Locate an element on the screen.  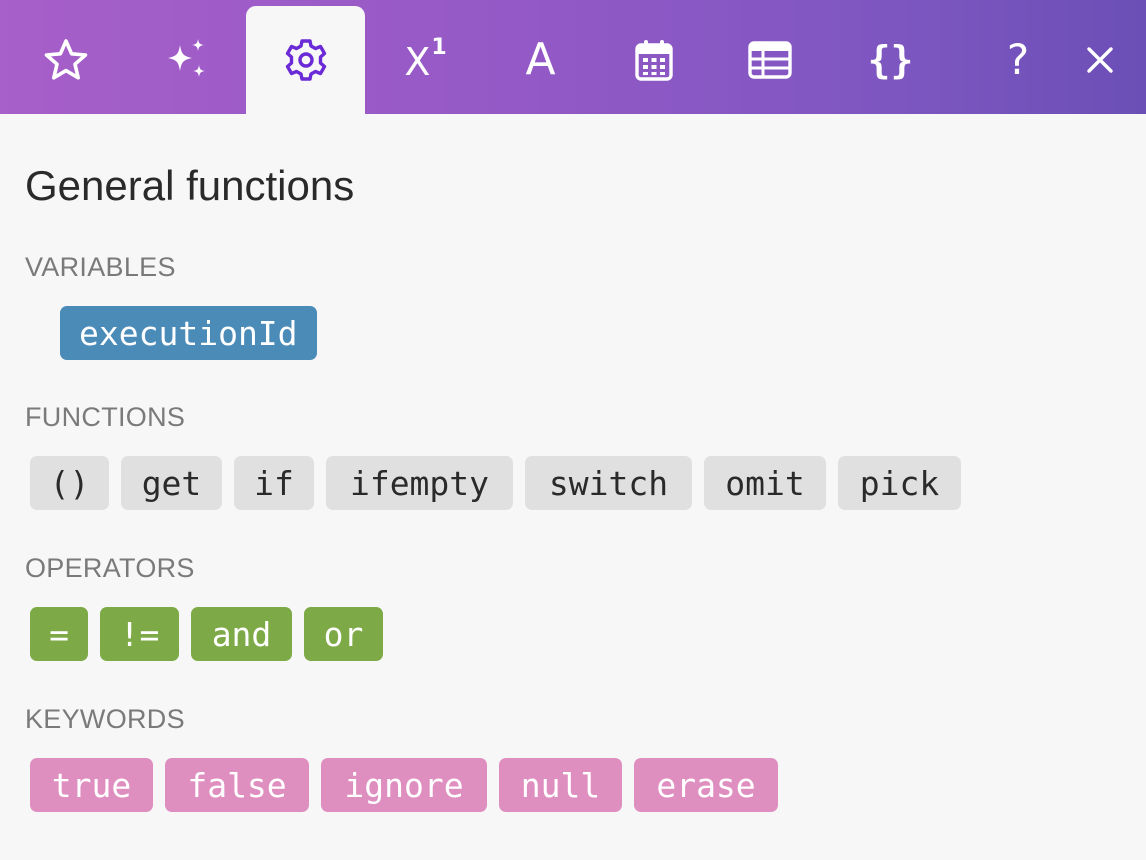
functions-label: FUNCTIONS is located at coordinates (105, 417).